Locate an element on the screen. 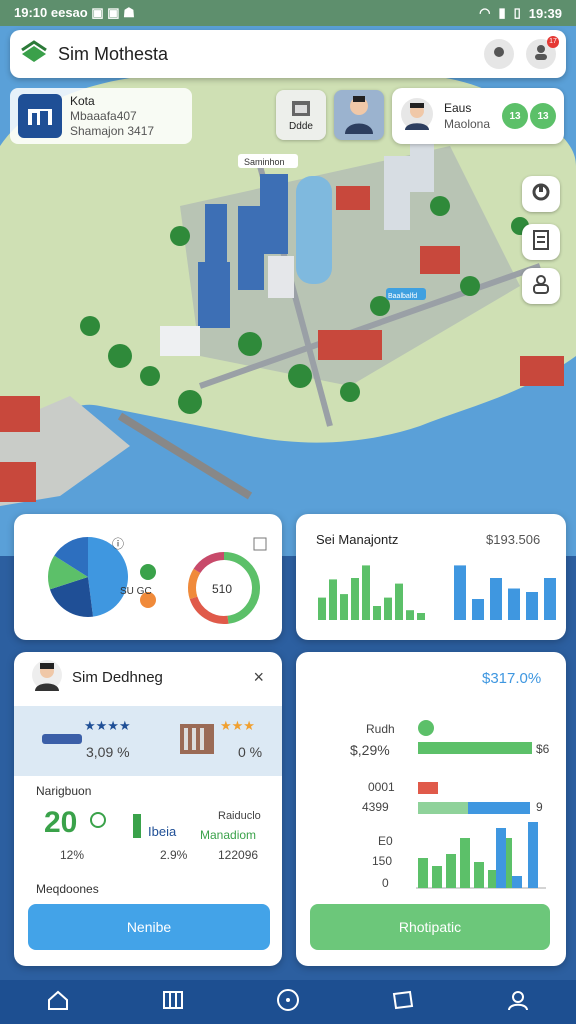 This screenshot has height=1024, width=576. search-icon is located at coordinates (499, 54).